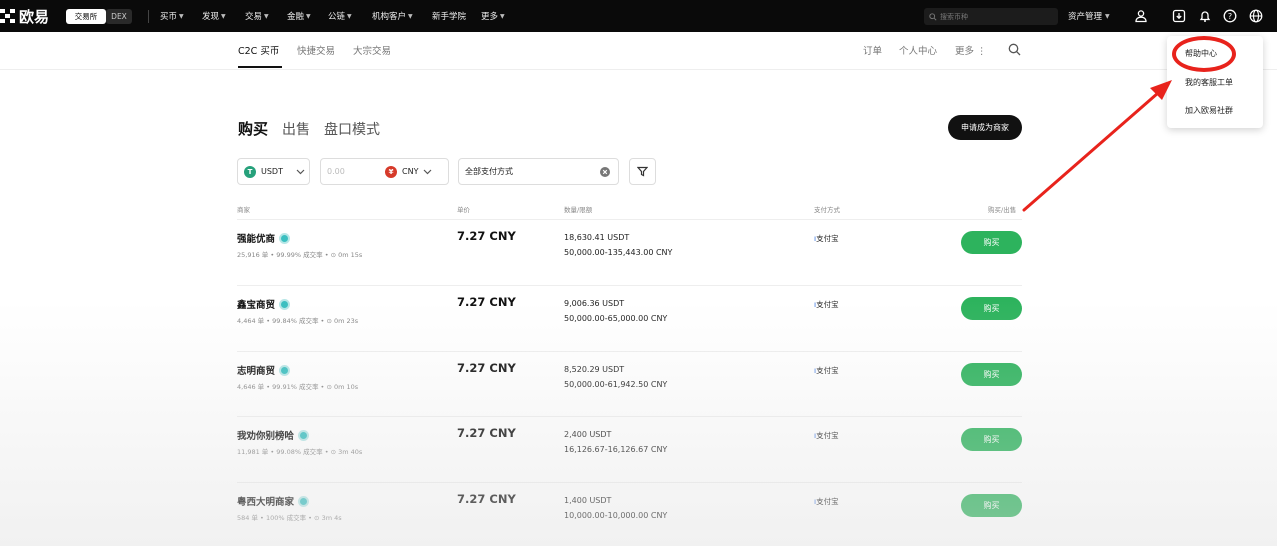  I want to click on annotation-arrow, so click(1097, 146).